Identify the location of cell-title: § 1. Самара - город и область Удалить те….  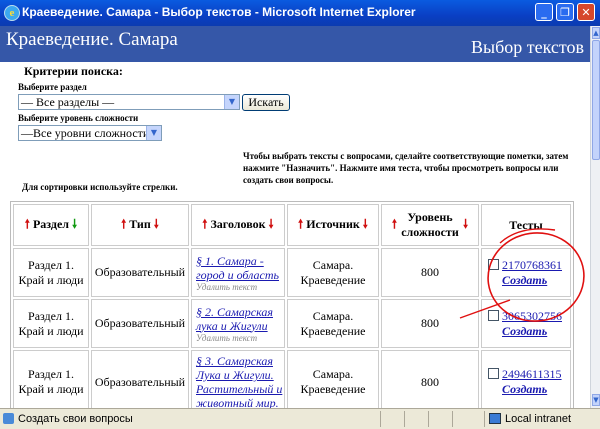
(238, 272).